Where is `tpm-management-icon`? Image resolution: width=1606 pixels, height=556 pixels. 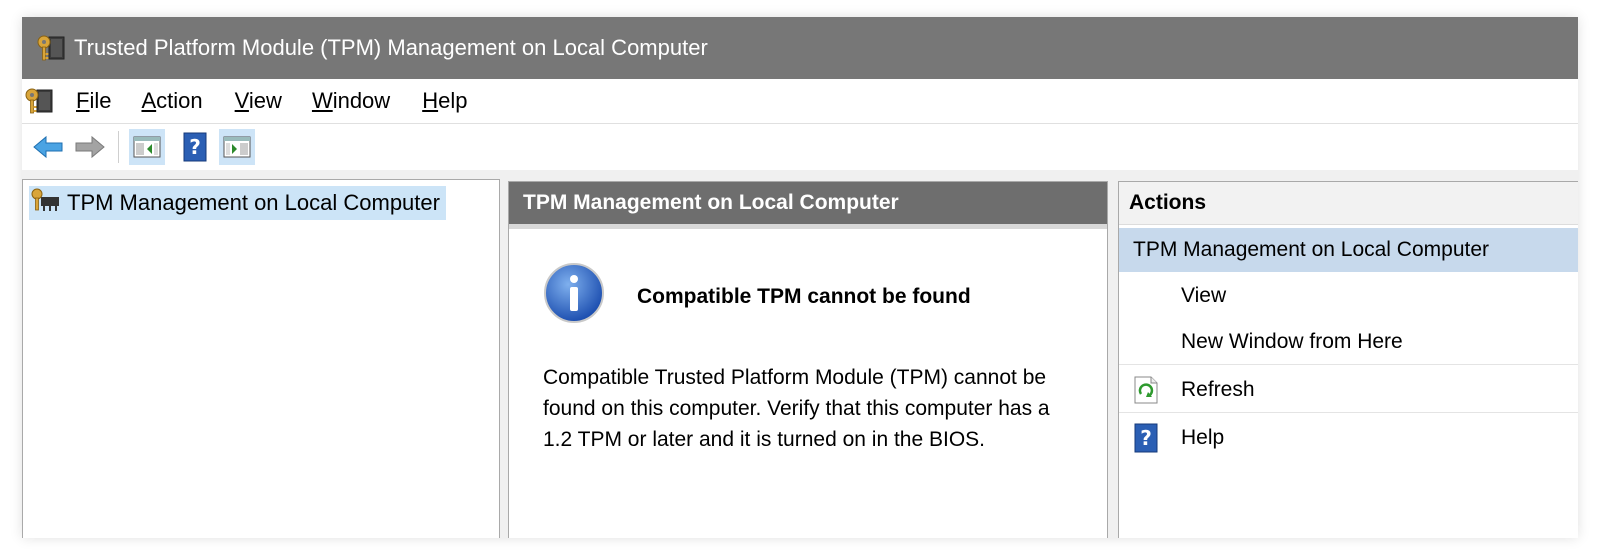
tpm-management-icon is located at coordinates (45, 203).